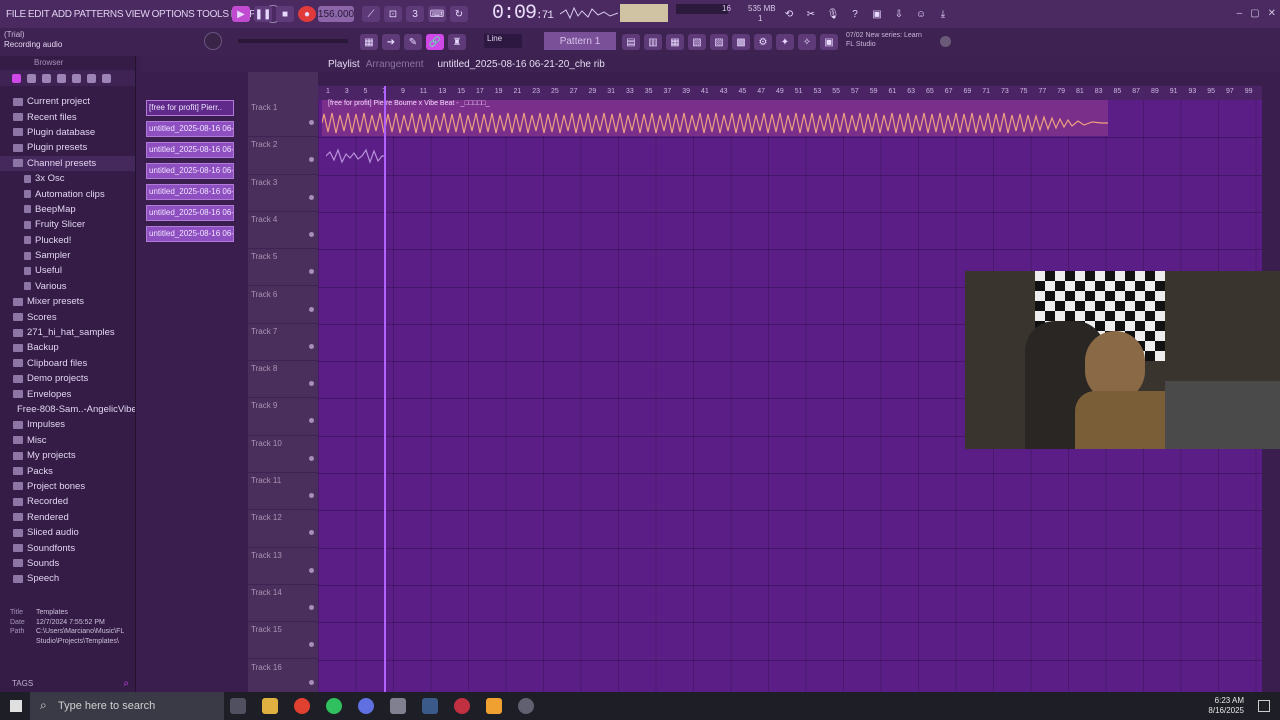 The image size is (1280, 720). Describe the element at coordinates (67, 424) in the screenshot. I see `browser-item: Impulses` at that location.